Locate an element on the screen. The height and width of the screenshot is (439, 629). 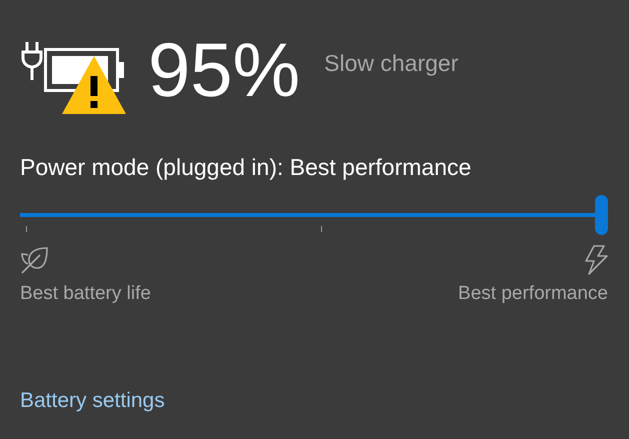
battery-percentage: 95% is located at coordinates (224, 71).